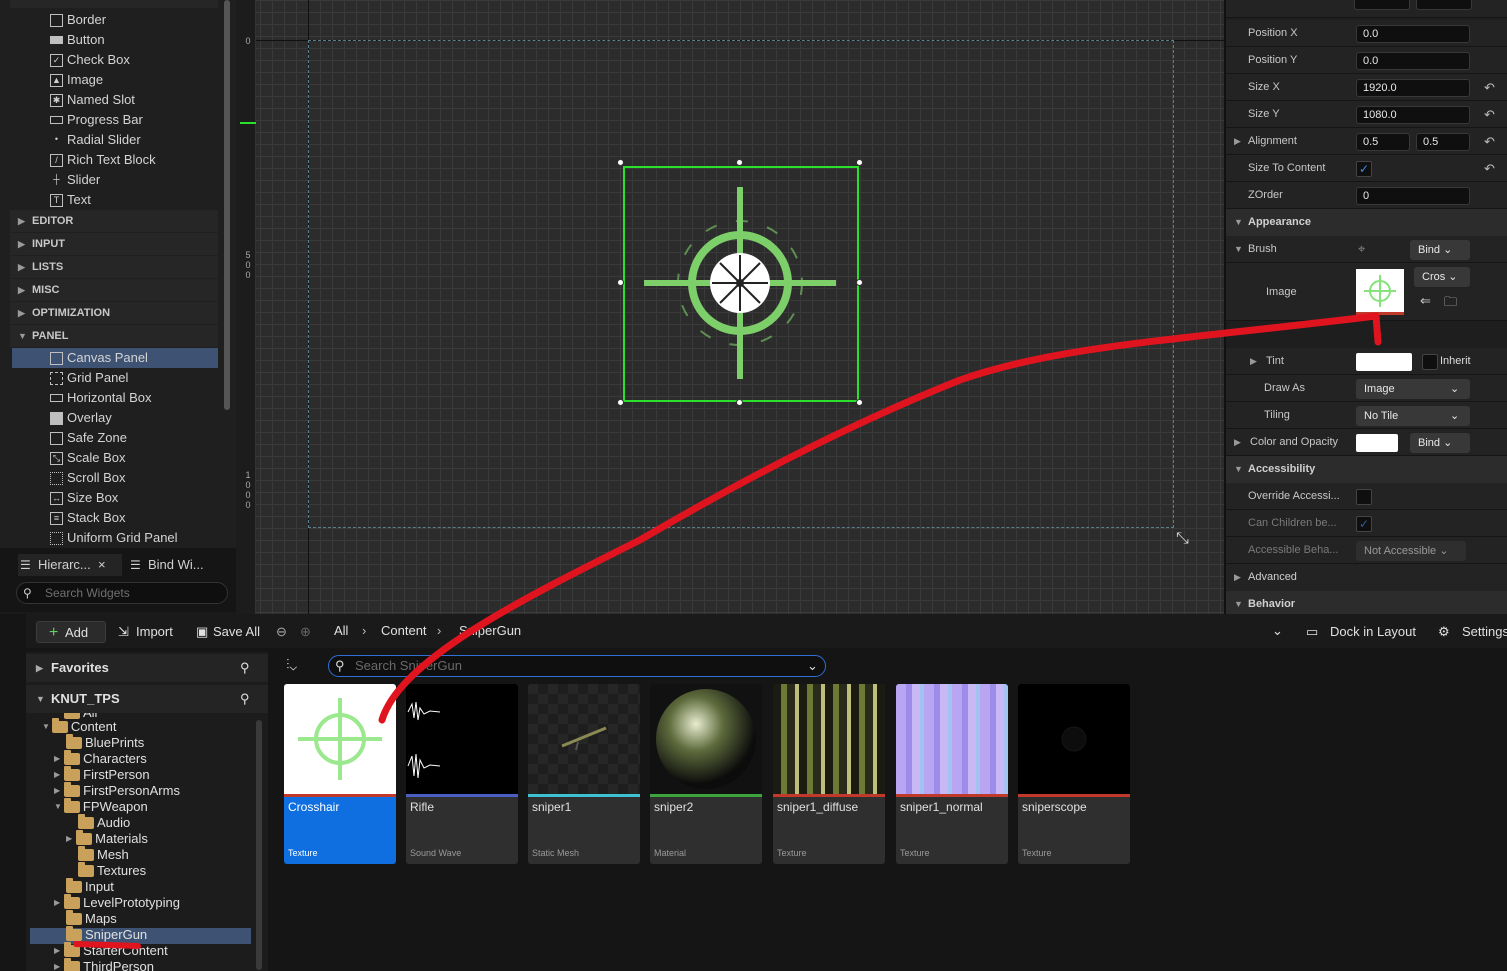  What do you see at coordinates (104, 964) in the screenshot?
I see `tree-item-thirdperson: ▶ ThirdPerson` at bounding box center [104, 964].